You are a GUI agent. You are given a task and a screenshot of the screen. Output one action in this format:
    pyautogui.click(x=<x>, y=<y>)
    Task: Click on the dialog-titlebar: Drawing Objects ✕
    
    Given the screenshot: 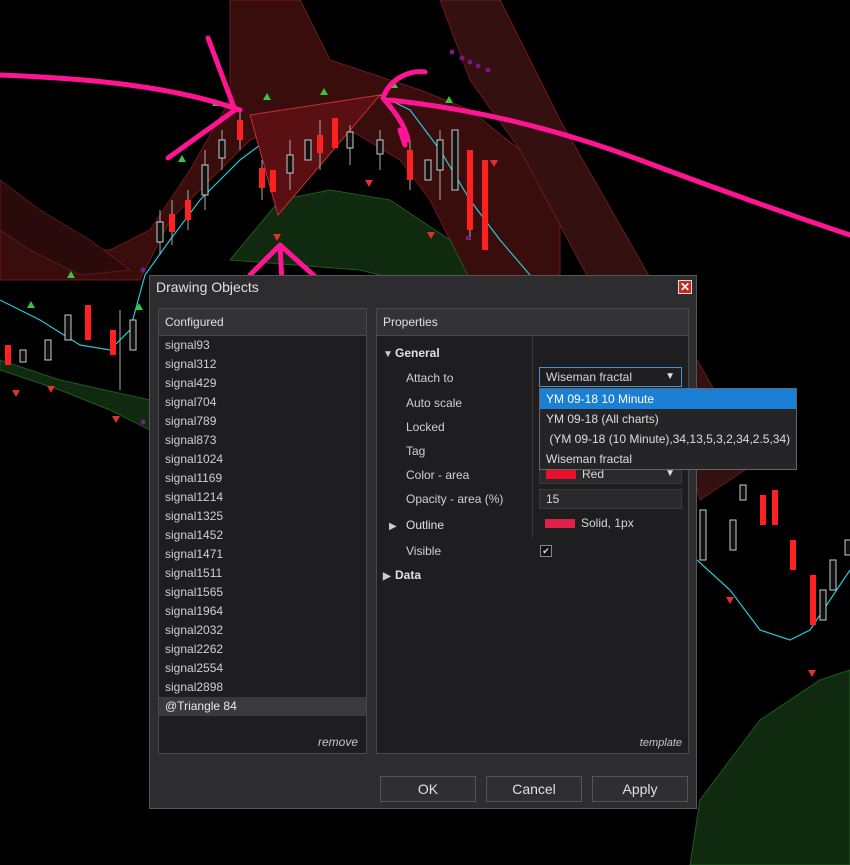 What is the action you would take?
    pyautogui.click(x=423, y=288)
    